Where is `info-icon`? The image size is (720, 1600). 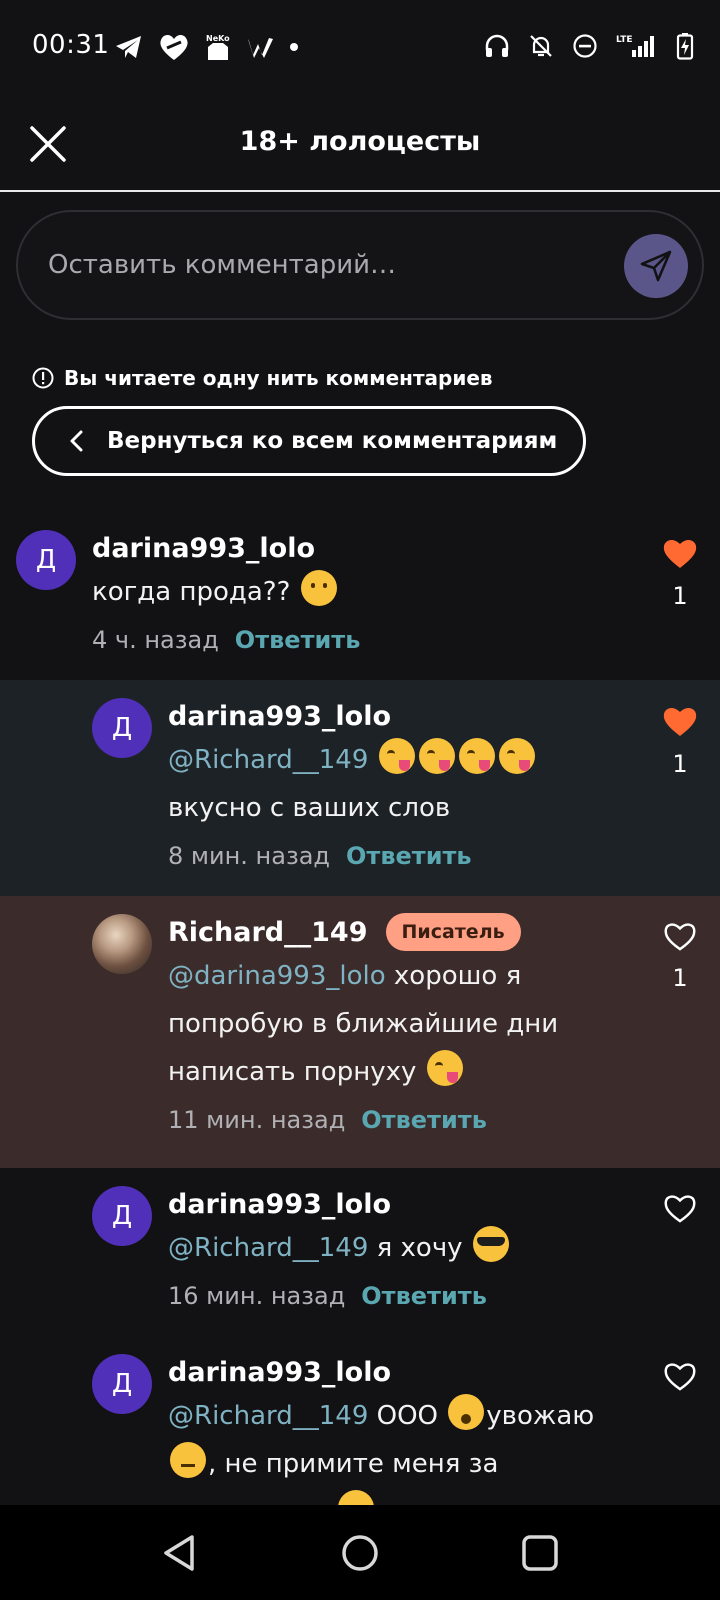
info-icon is located at coordinates (43, 378).